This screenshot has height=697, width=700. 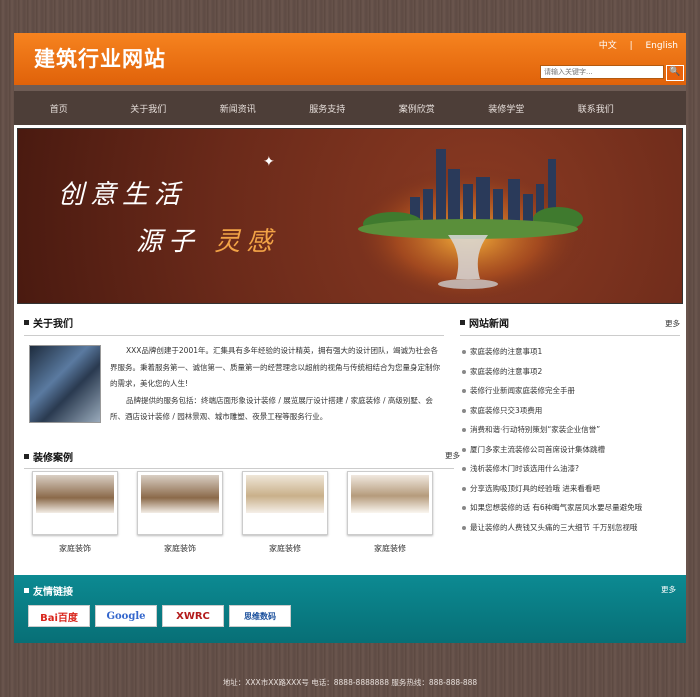 What do you see at coordinates (238, 108) in the screenshot?
I see `nav-item-news: 新闻资讯` at bounding box center [238, 108].